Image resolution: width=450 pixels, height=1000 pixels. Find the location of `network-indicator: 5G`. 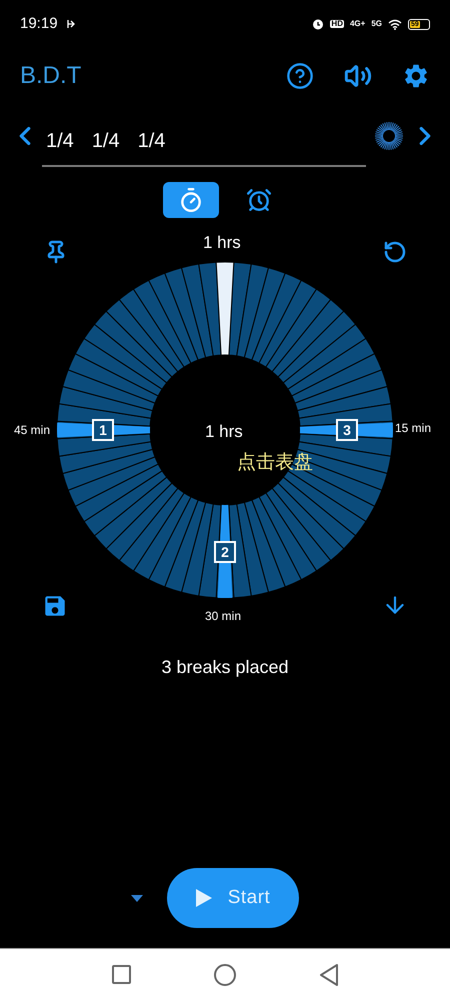

network-indicator: 5G is located at coordinates (376, 24).